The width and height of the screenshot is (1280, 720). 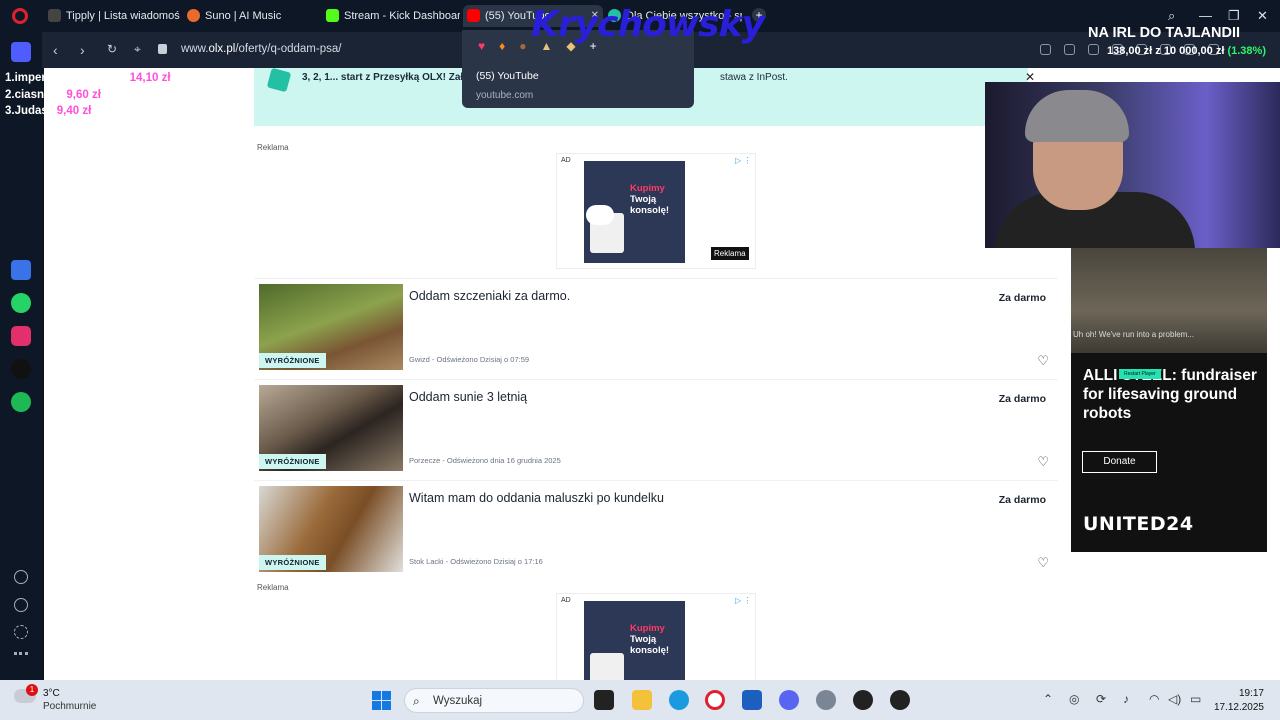 What do you see at coordinates (1174, 699) in the screenshot?
I see `volume-icon: ◁)` at bounding box center [1174, 699].